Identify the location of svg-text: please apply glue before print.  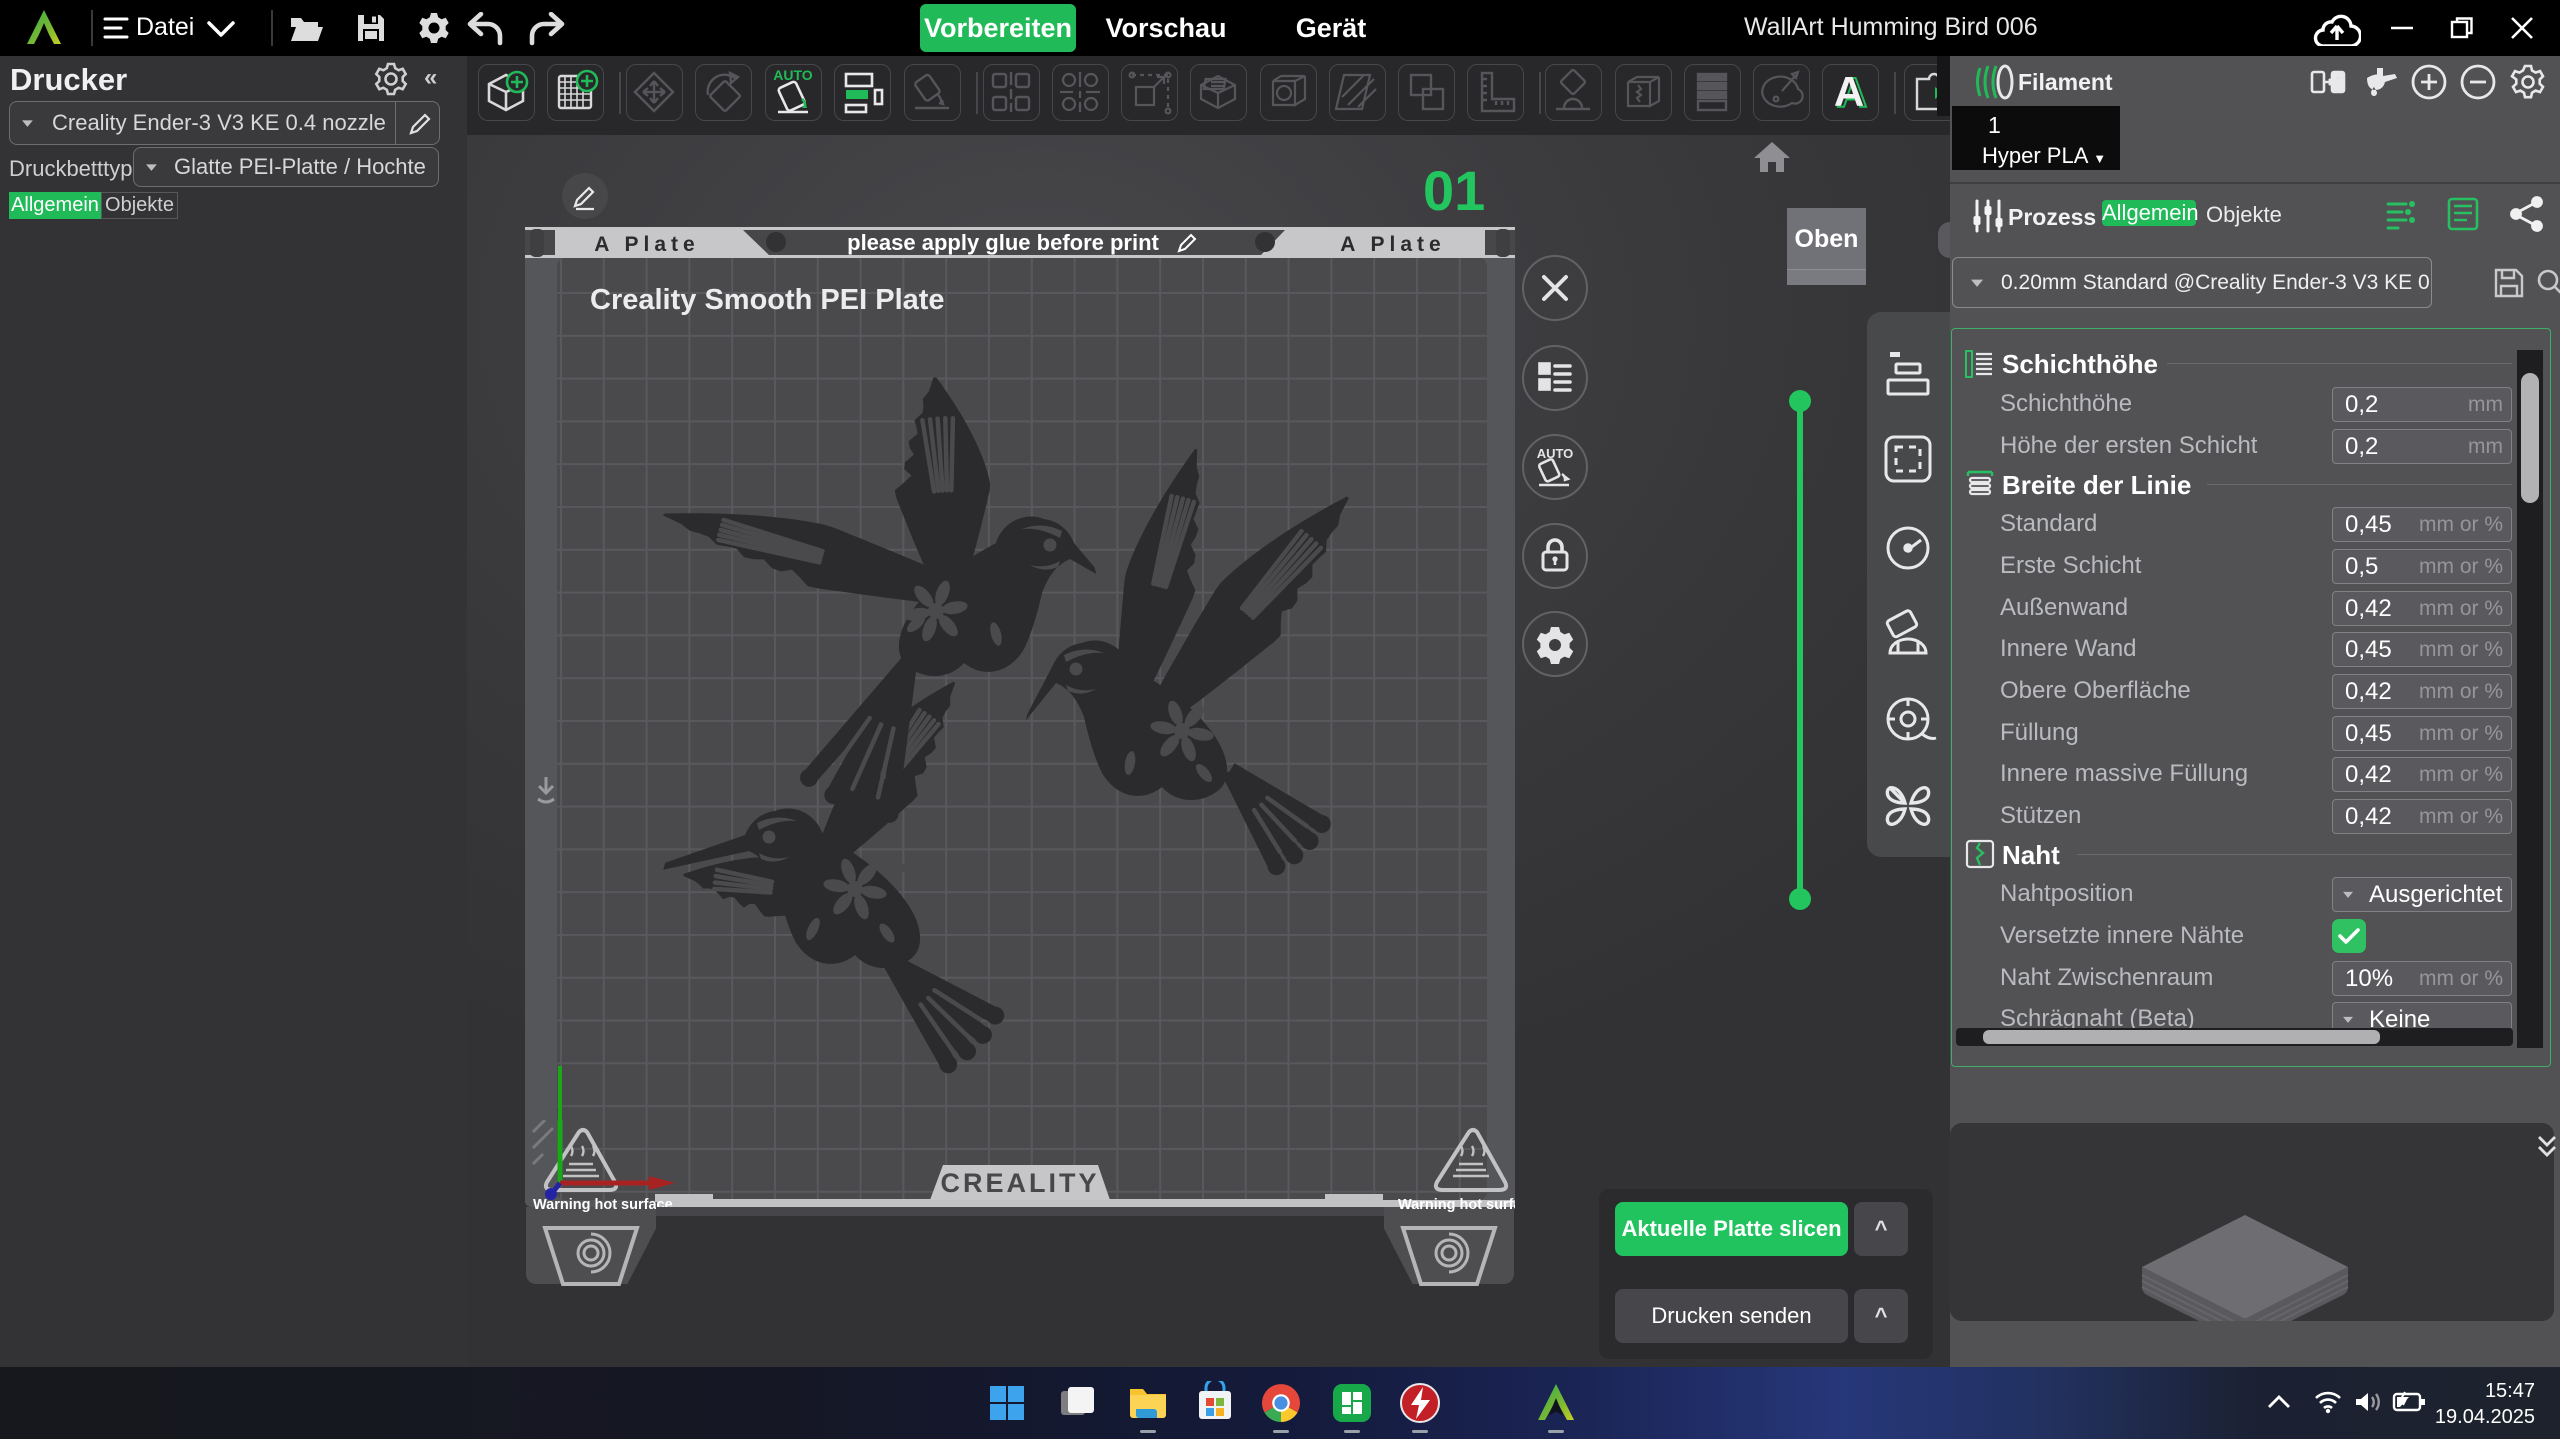
(1003, 242).